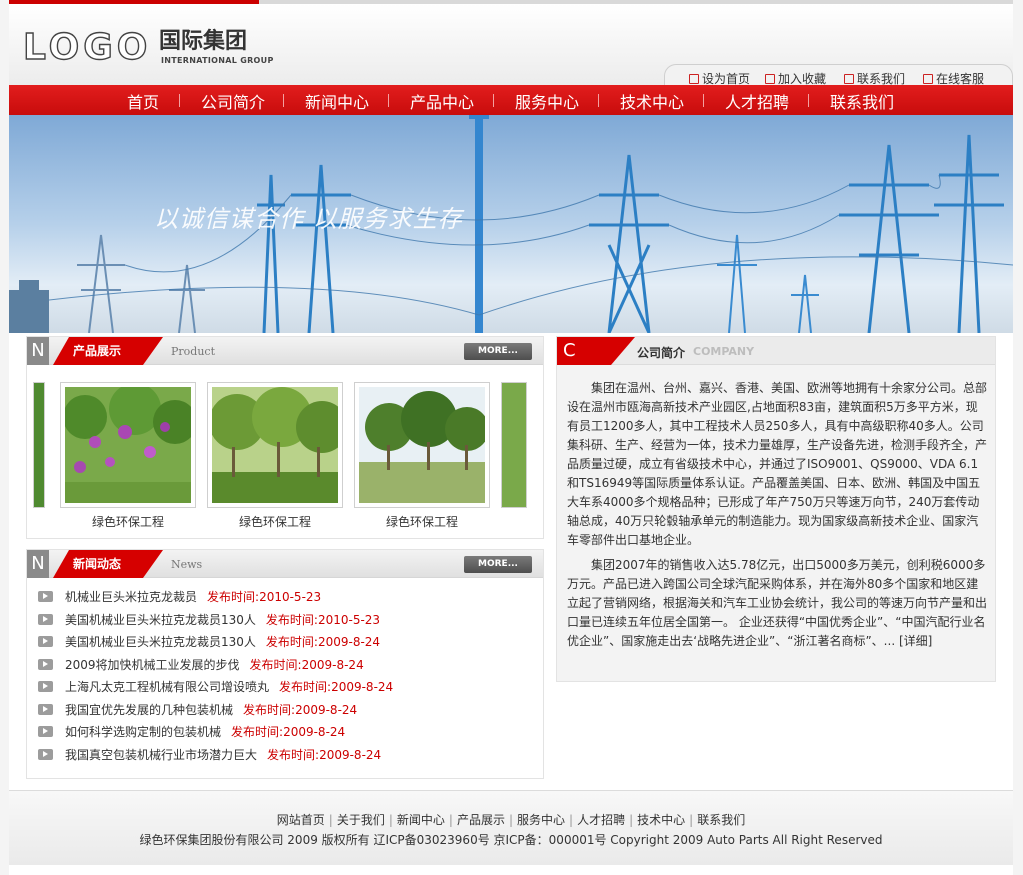  I want to click on footer-link-news: 新闻中心, so click(421, 820).